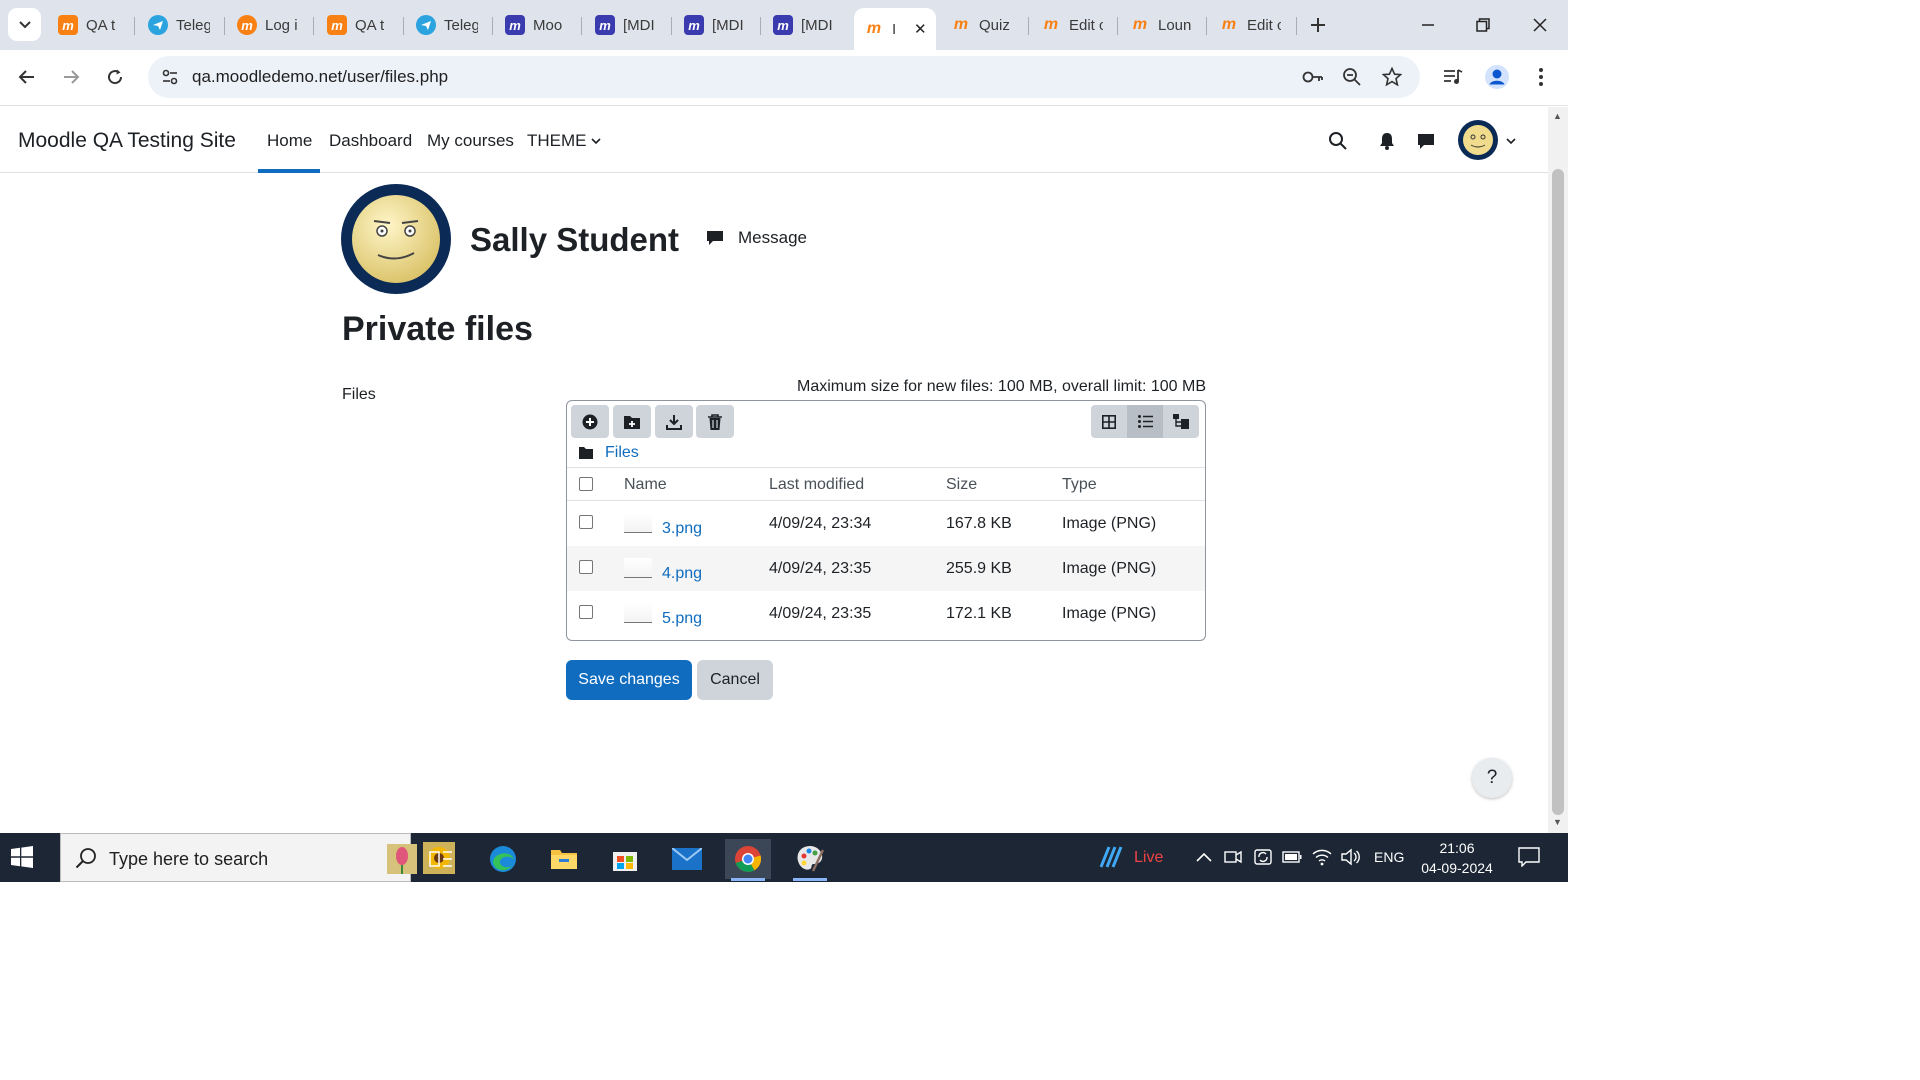 Image resolution: width=1920 pixels, height=1080 pixels. What do you see at coordinates (1148, 858) in the screenshot?
I see `live-label: Live` at bounding box center [1148, 858].